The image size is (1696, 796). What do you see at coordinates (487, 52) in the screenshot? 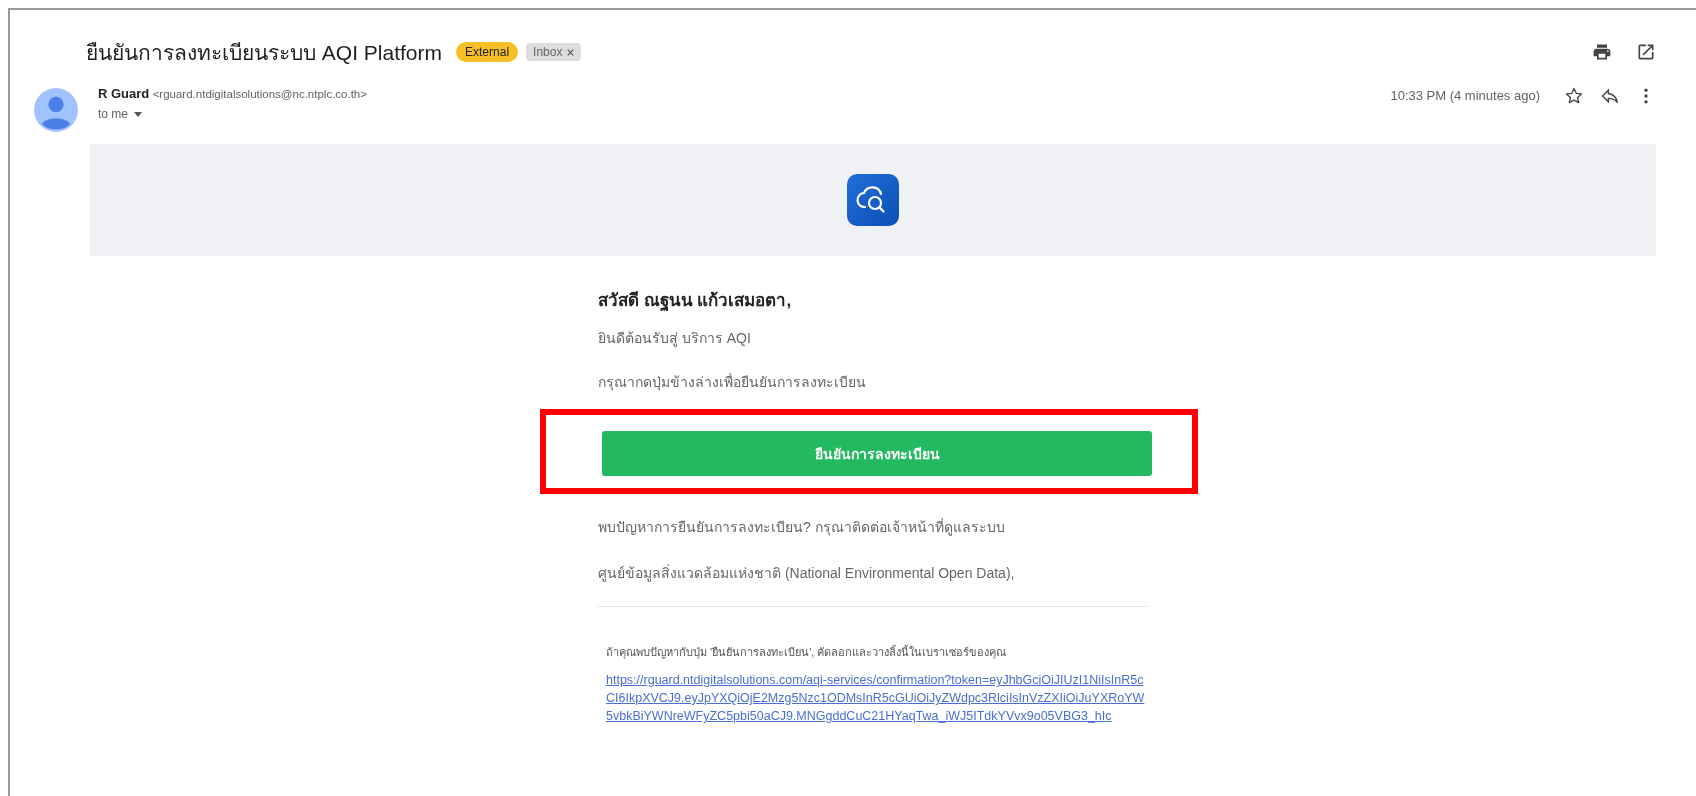
I see `label-tag: External` at bounding box center [487, 52].